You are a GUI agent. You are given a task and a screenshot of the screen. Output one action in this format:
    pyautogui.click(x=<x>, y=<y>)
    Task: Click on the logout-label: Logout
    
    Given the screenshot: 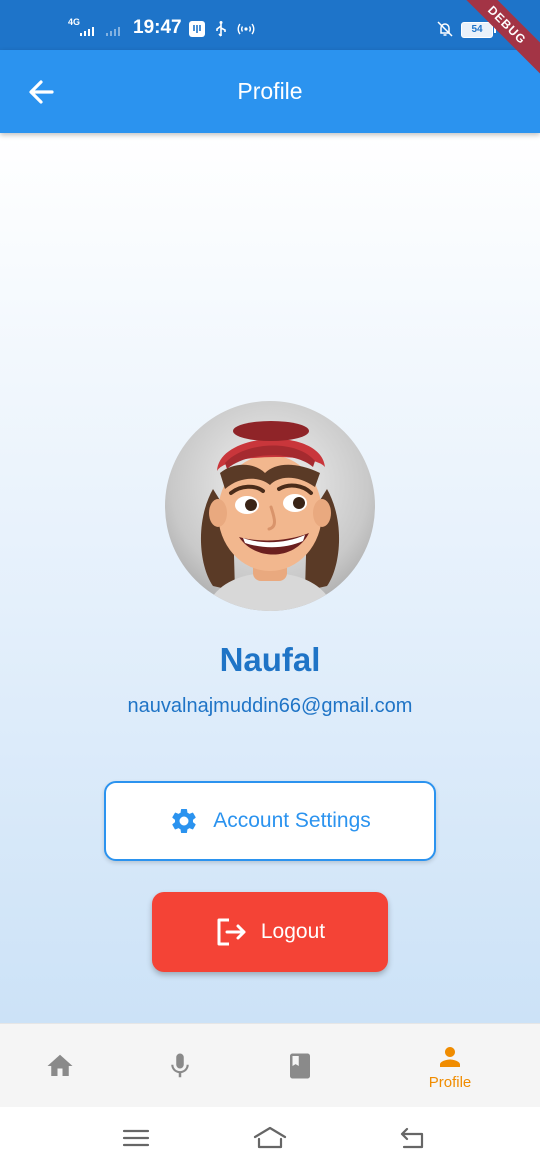 What is the action you would take?
    pyautogui.click(x=293, y=931)
    